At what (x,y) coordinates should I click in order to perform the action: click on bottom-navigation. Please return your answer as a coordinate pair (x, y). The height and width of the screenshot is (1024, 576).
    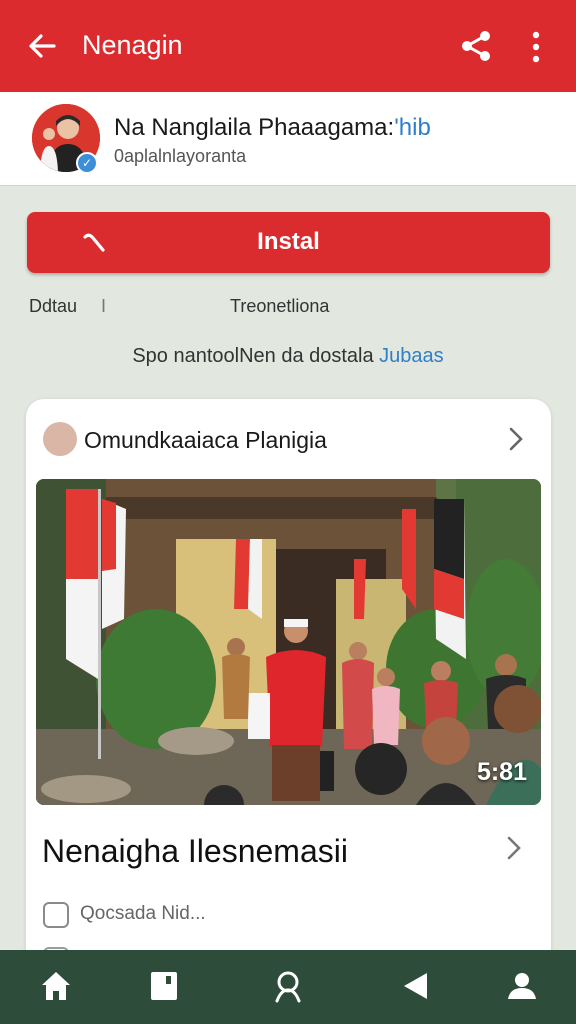
    Looking at the image, I should click on (288, 987).